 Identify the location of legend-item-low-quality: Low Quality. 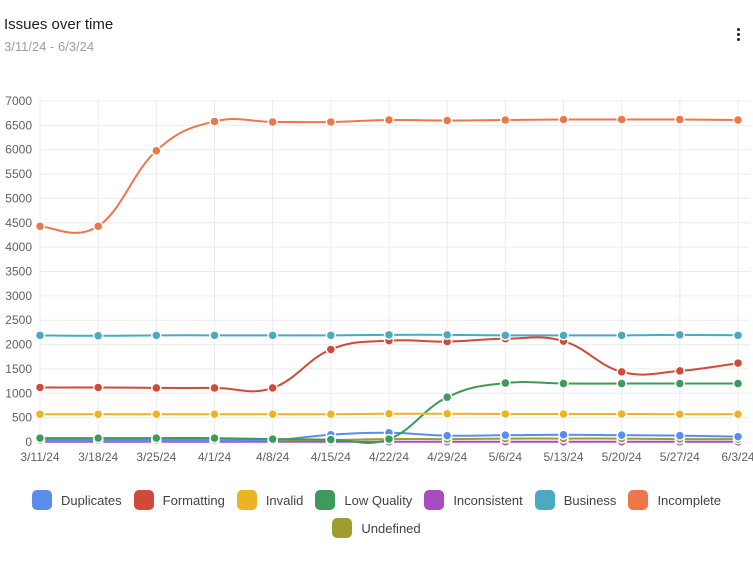
(363, 500).